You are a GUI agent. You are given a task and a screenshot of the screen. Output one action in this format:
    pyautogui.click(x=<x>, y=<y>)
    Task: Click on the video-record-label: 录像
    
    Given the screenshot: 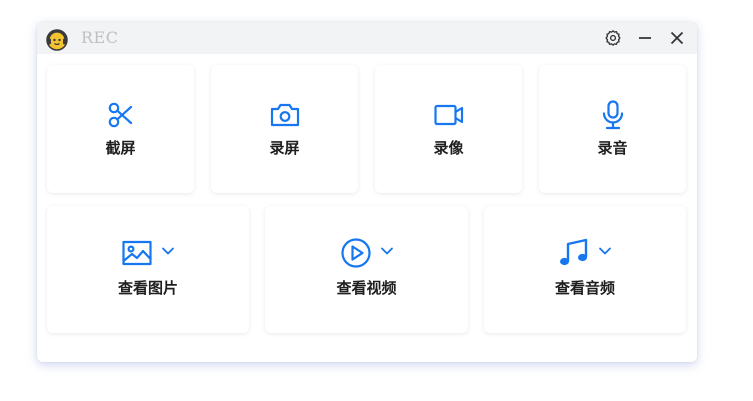 What is the action you would take?
    pyautogui.click(x=448, y=148)
    